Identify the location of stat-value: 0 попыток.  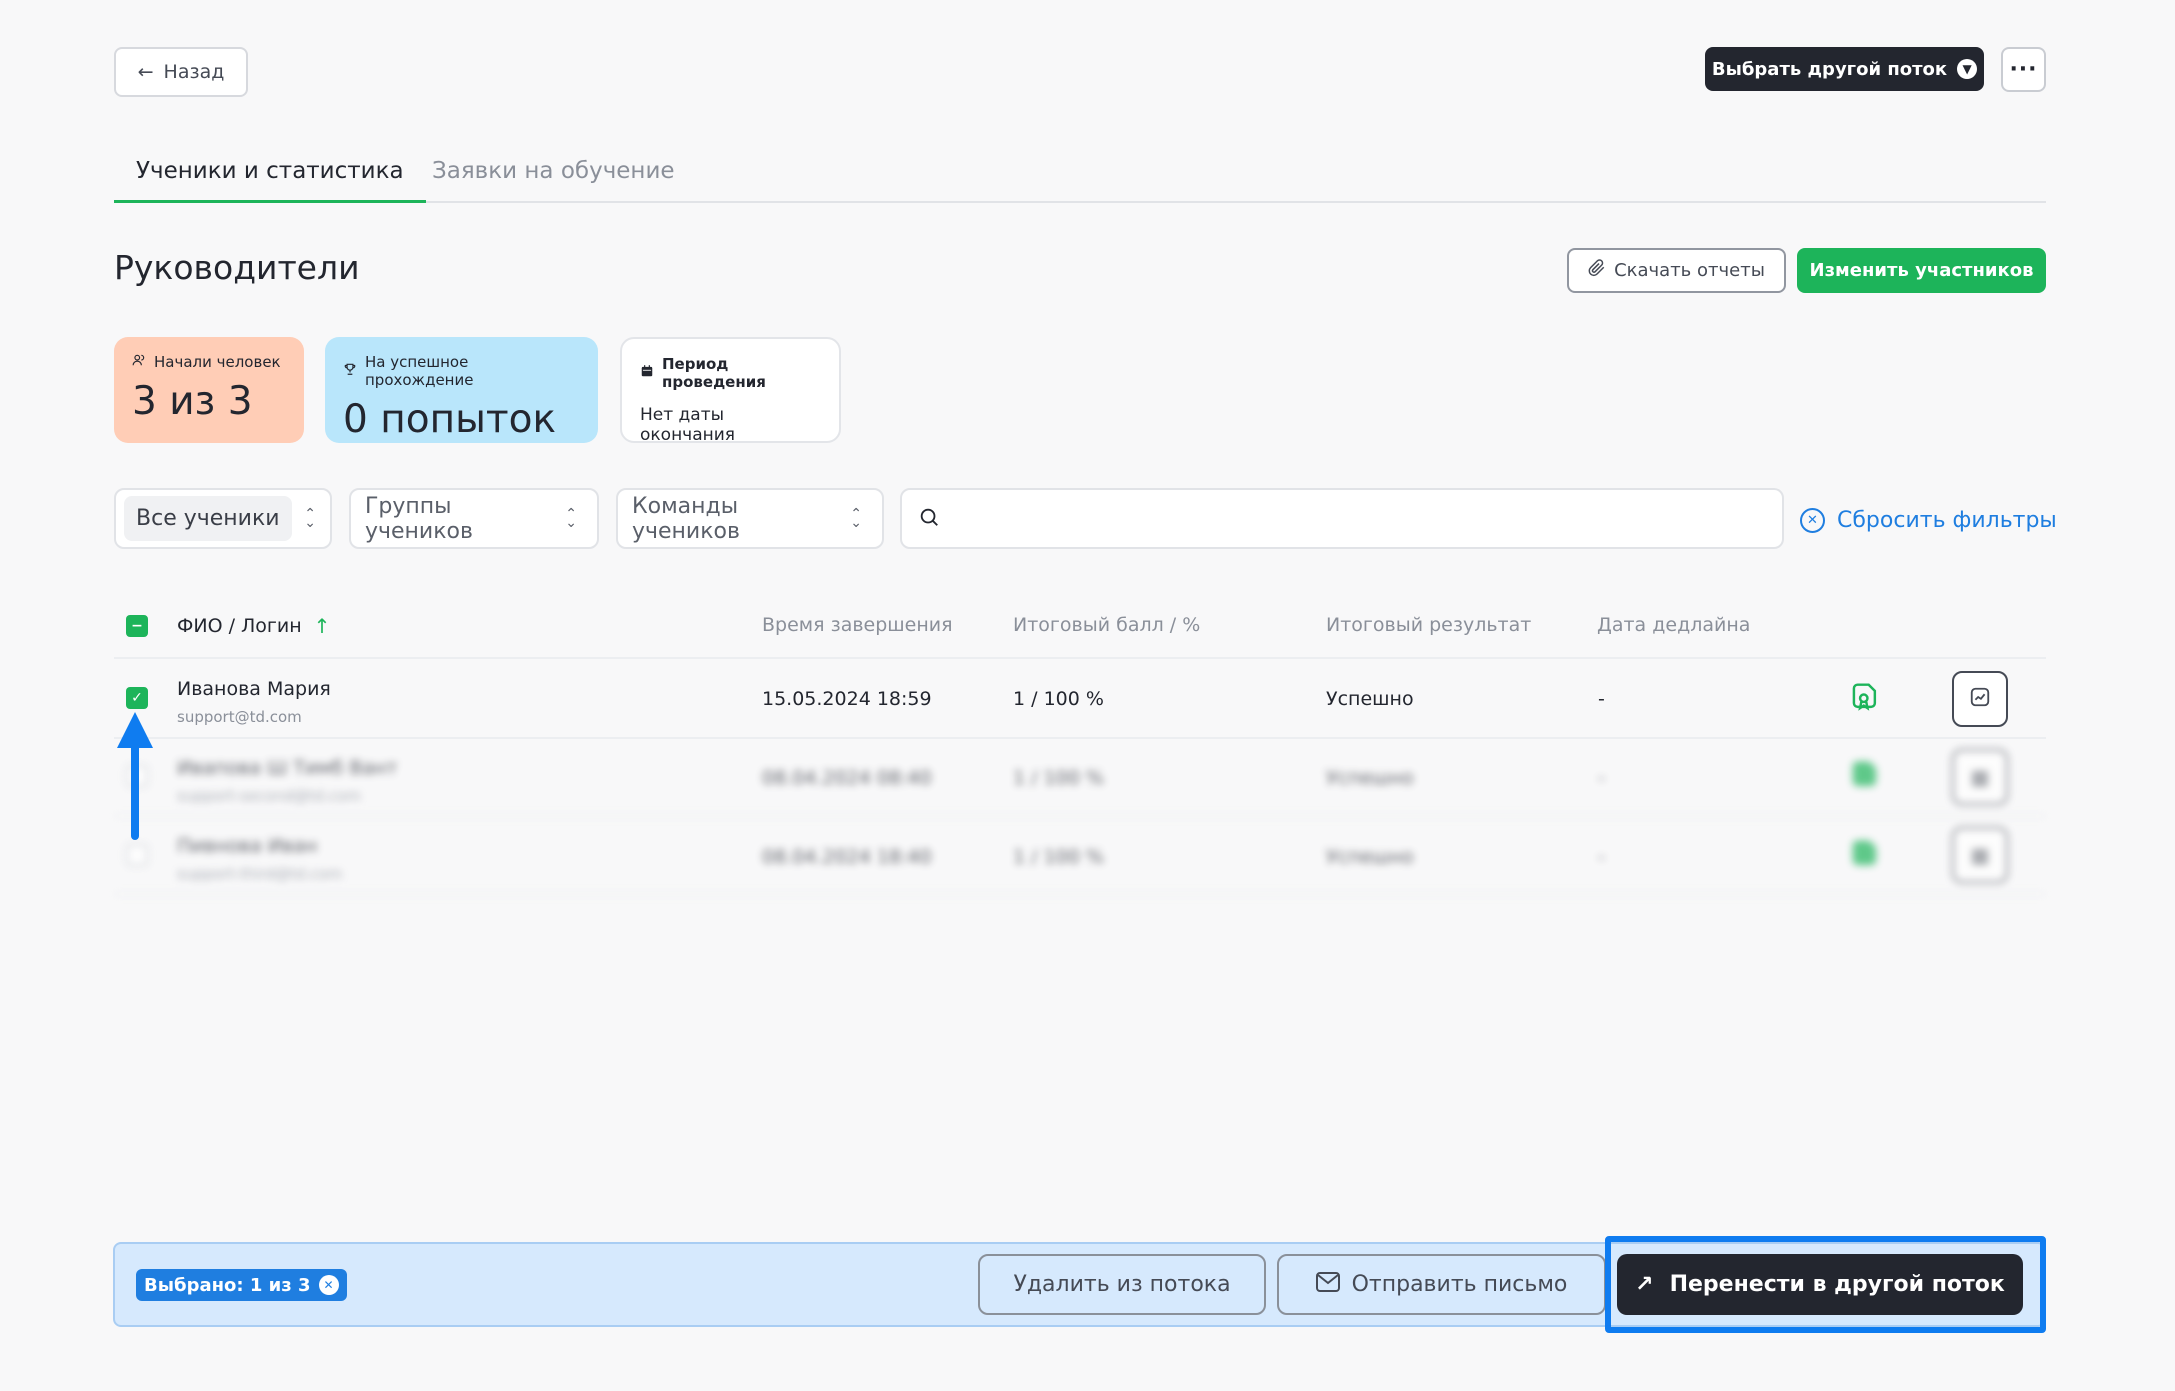
(449, 419).